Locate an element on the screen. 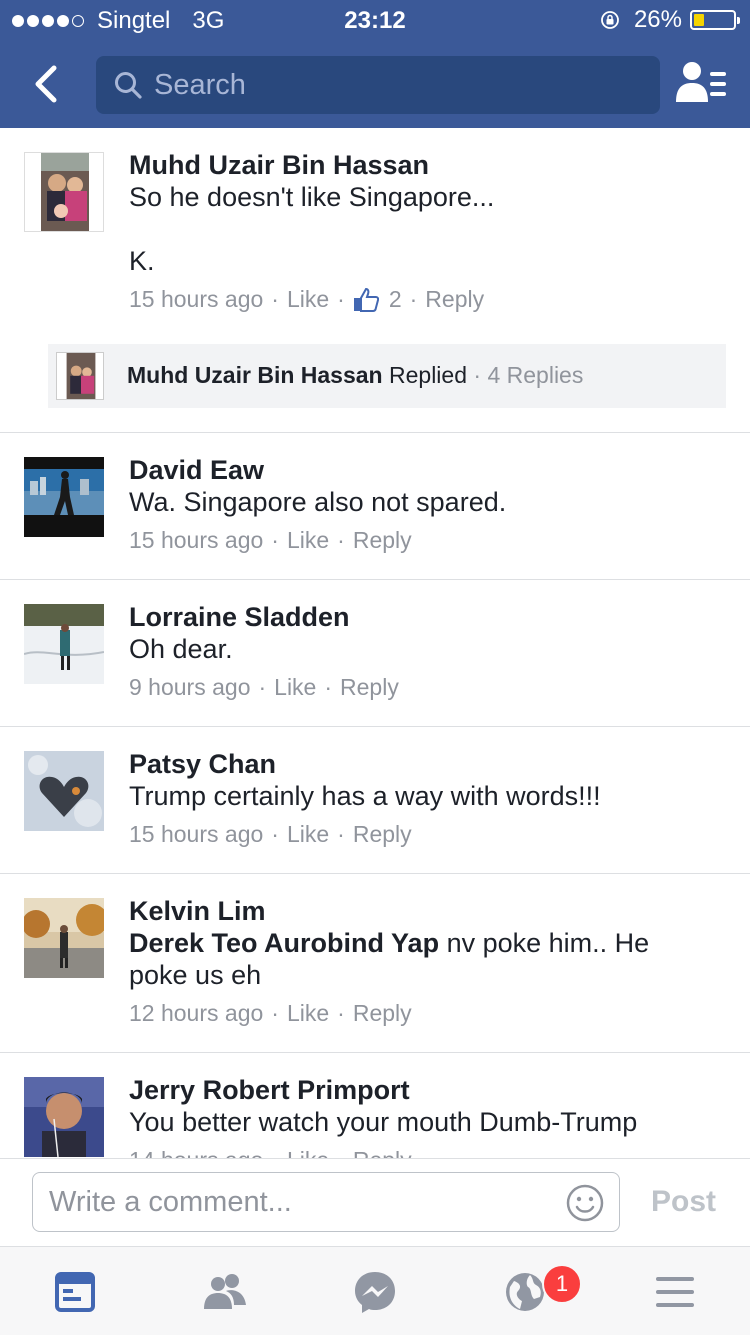 The width and height of the screenshot is (750, 1335). comment-text: Wa. Singapore also not spared. is located at coordinates (318, 502).